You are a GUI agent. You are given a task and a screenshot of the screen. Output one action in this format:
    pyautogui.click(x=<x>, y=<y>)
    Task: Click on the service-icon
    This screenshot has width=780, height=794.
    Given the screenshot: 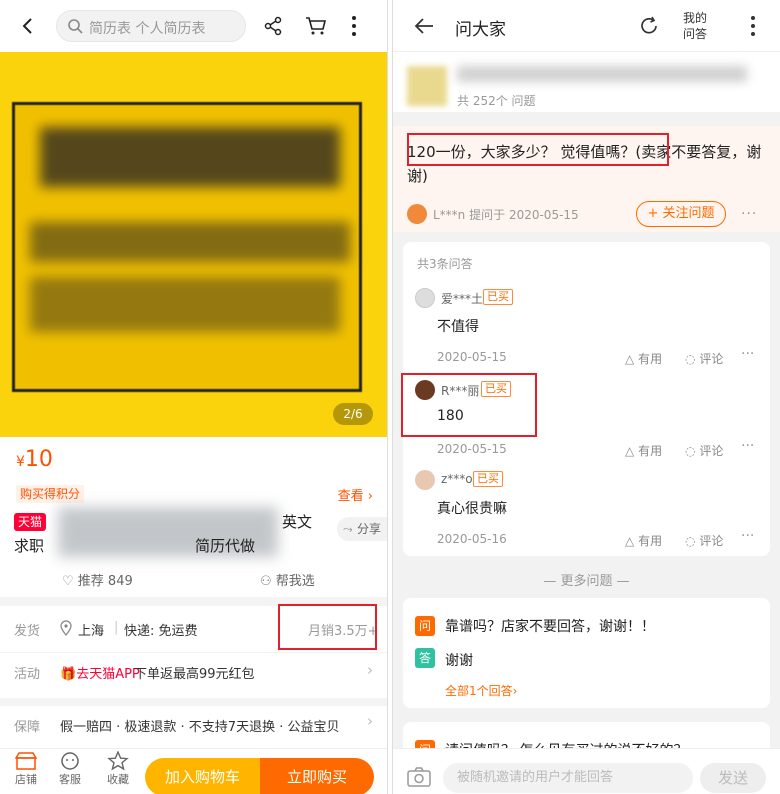 What is the action you would take?
    pyautogui.click(x=70, y=761)
    